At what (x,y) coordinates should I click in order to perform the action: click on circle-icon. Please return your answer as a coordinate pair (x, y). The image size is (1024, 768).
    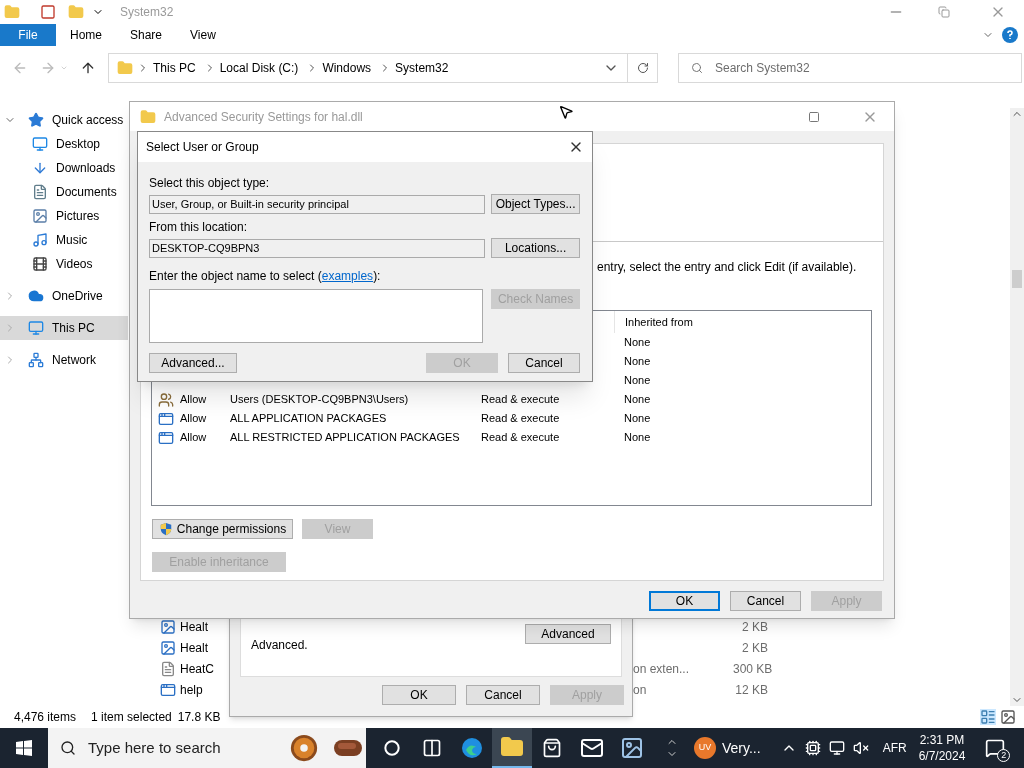
    Looking at the image, I should click on (392, 748).